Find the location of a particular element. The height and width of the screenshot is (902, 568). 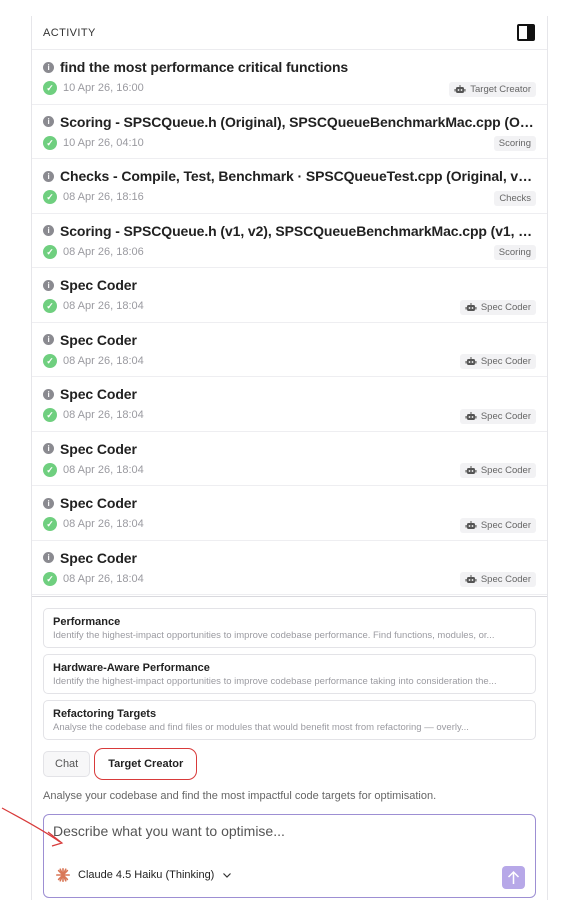

activity-item-time: 10 Apr 26, 04:10 is located at coordinates (103, 142).